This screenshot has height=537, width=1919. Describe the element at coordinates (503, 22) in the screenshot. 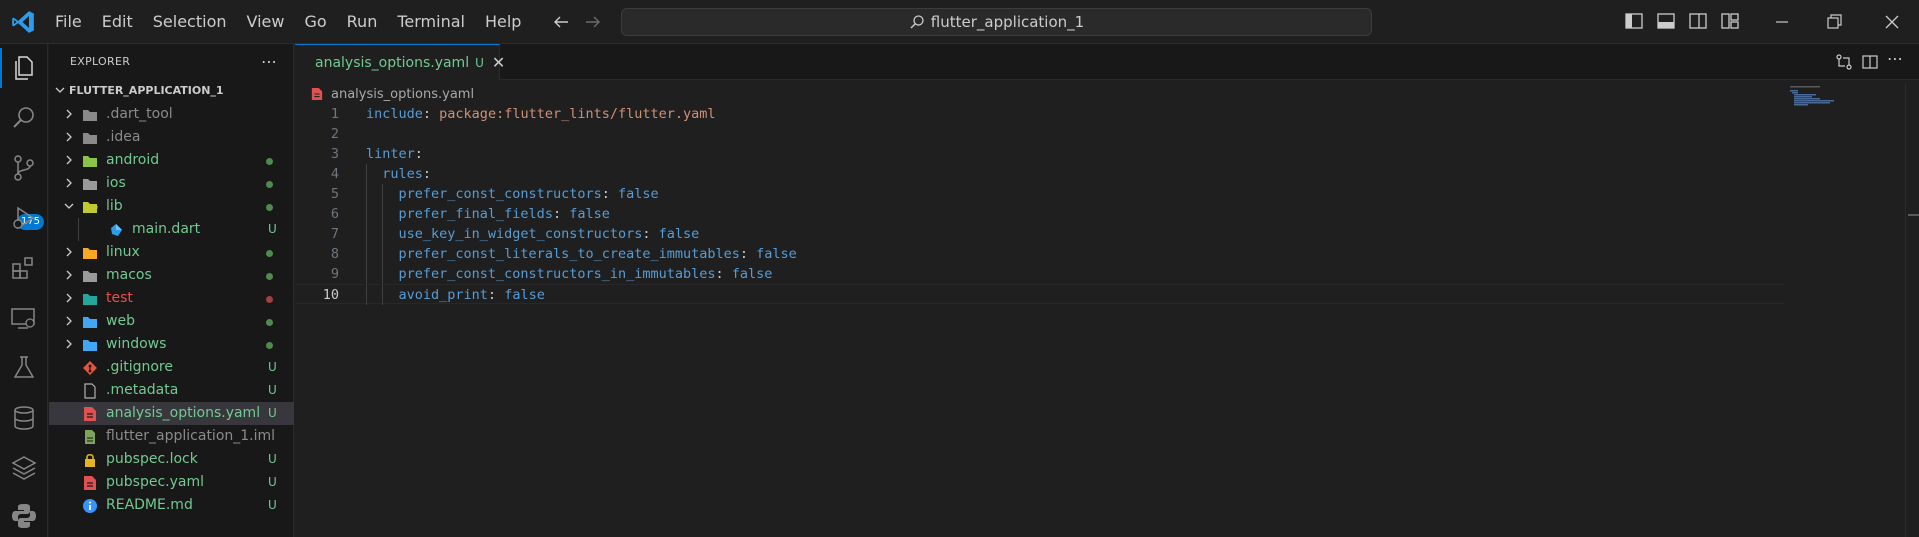

I see `menu-help: Help` at that location.